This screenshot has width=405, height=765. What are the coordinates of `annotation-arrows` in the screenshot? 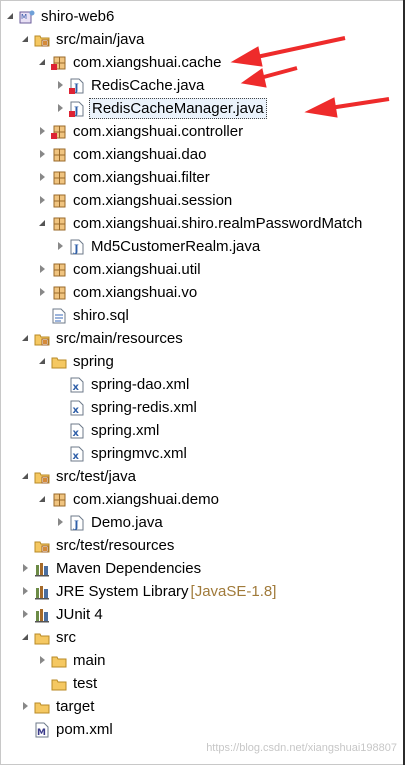 It's located at (310, 77).